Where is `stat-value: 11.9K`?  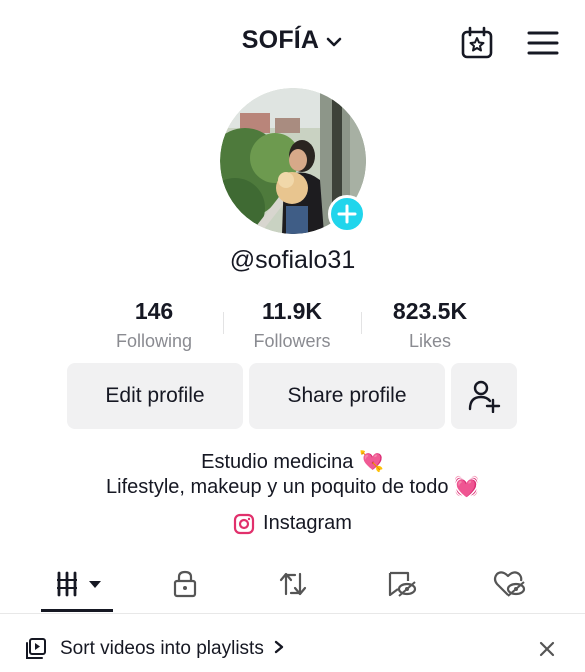
stat-value: 11.9K is located at coordinates (292, 311).